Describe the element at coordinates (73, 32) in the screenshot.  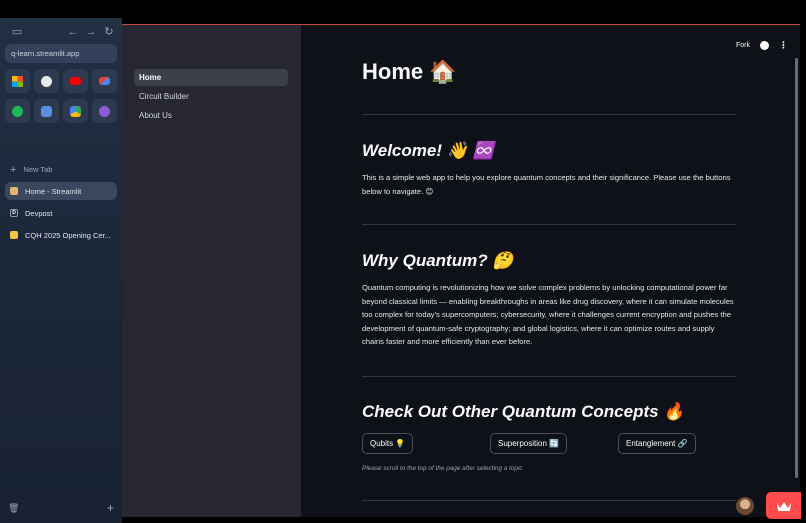
I see `back-icon: ←` at that location.